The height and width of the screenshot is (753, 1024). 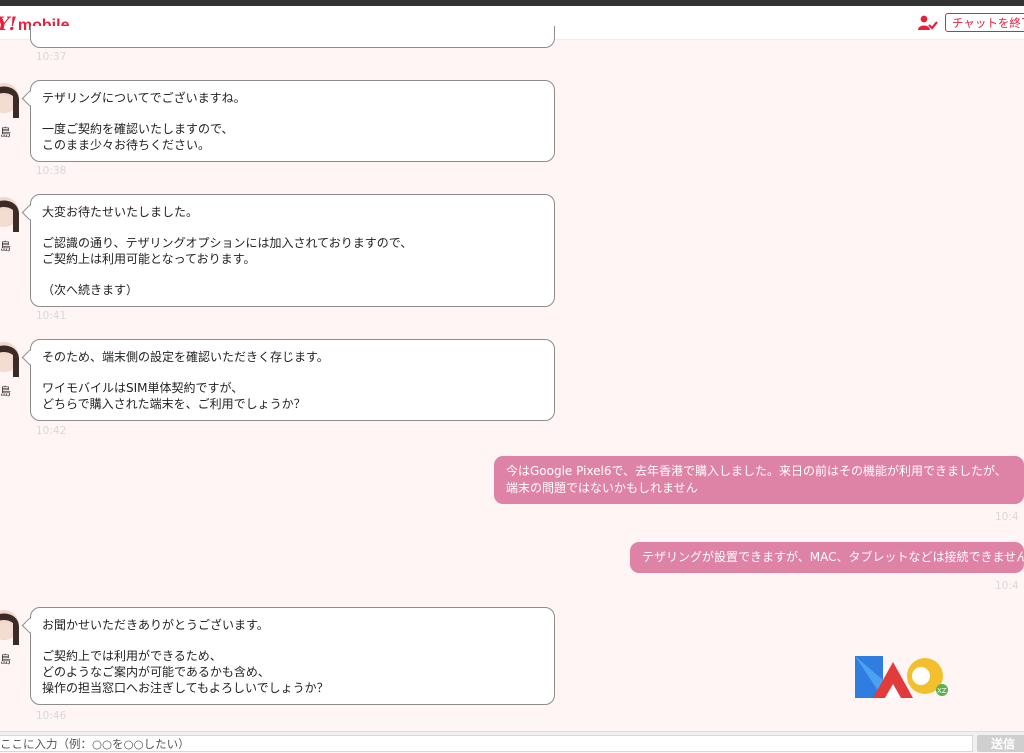 What do you see at coordinates (51, 716) in the screenshot?
I see `message-time: 10:46` at bounding box center [51, 716].